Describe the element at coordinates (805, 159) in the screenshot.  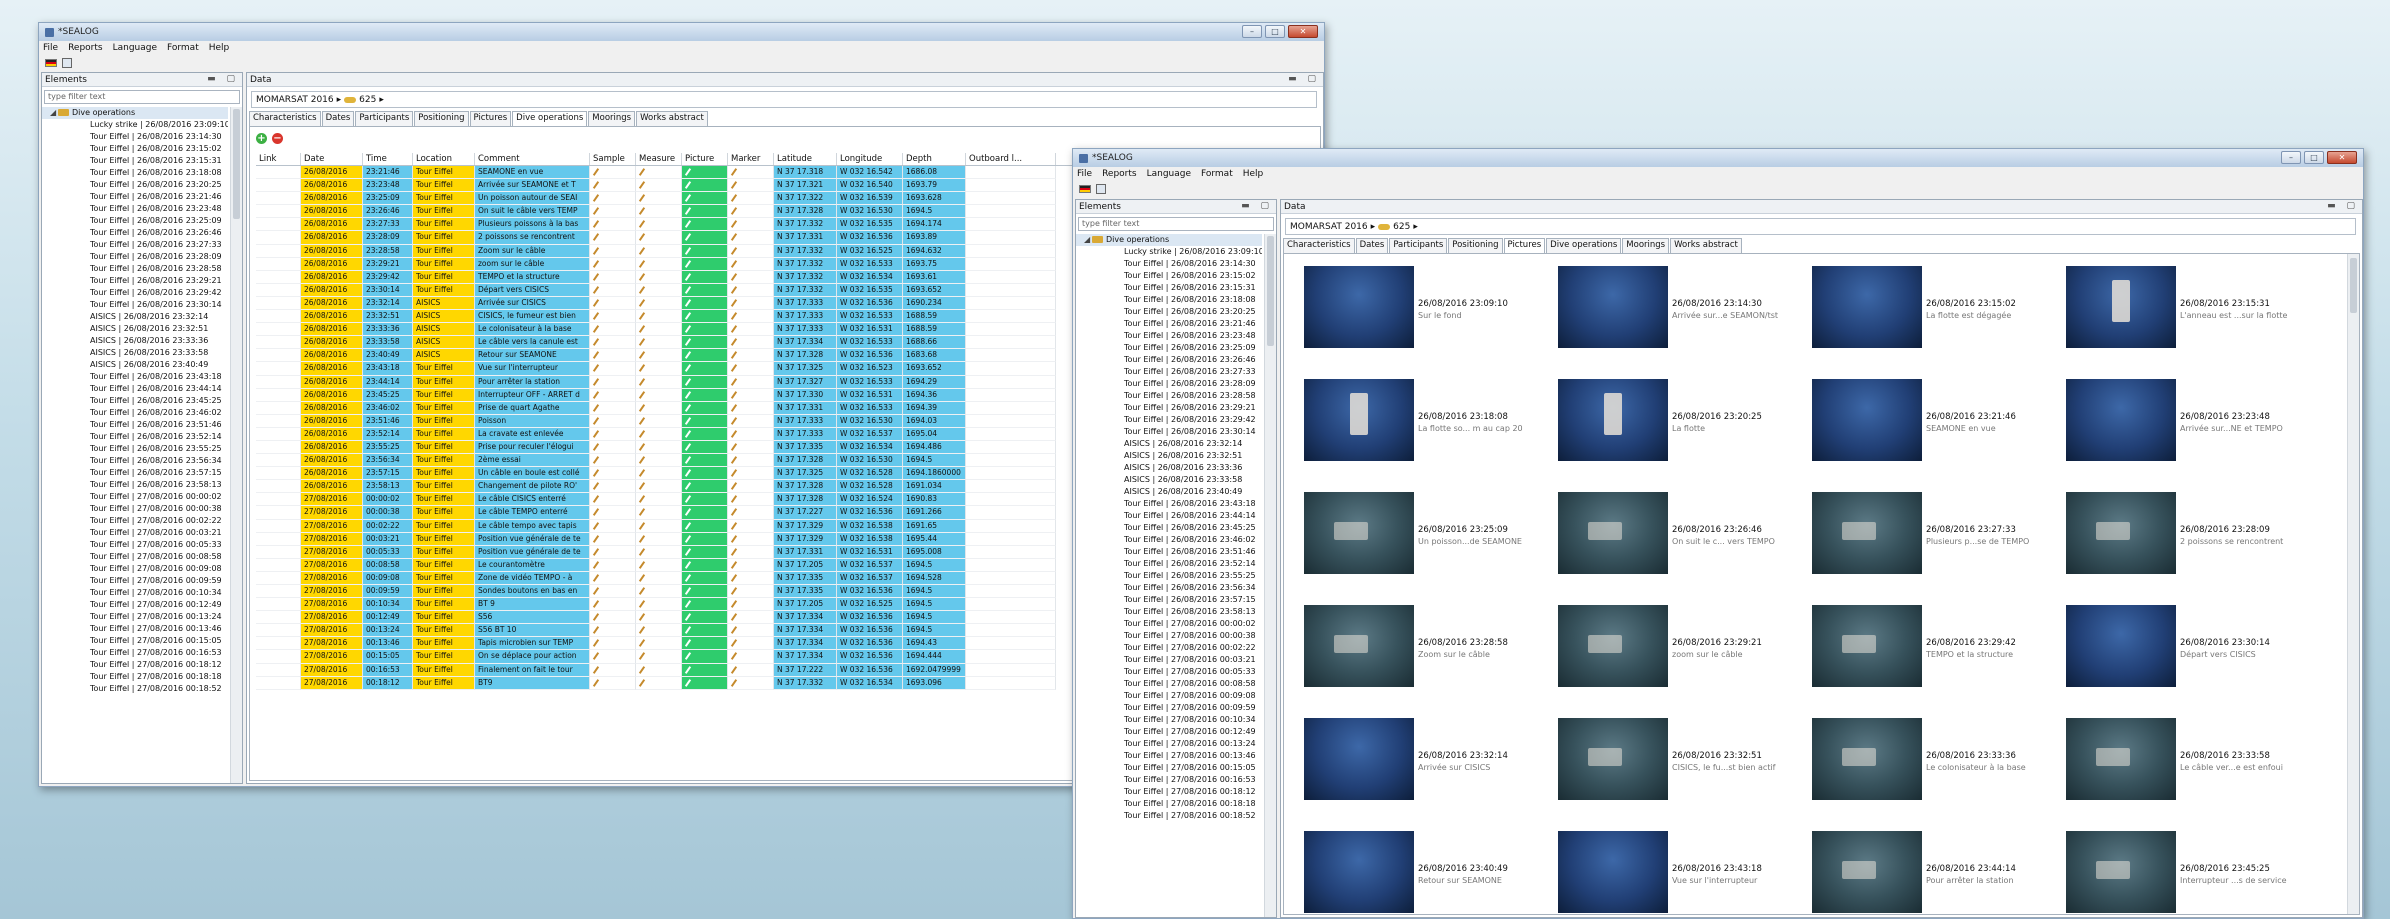
I see `col-latitude: Latitude` at that location.